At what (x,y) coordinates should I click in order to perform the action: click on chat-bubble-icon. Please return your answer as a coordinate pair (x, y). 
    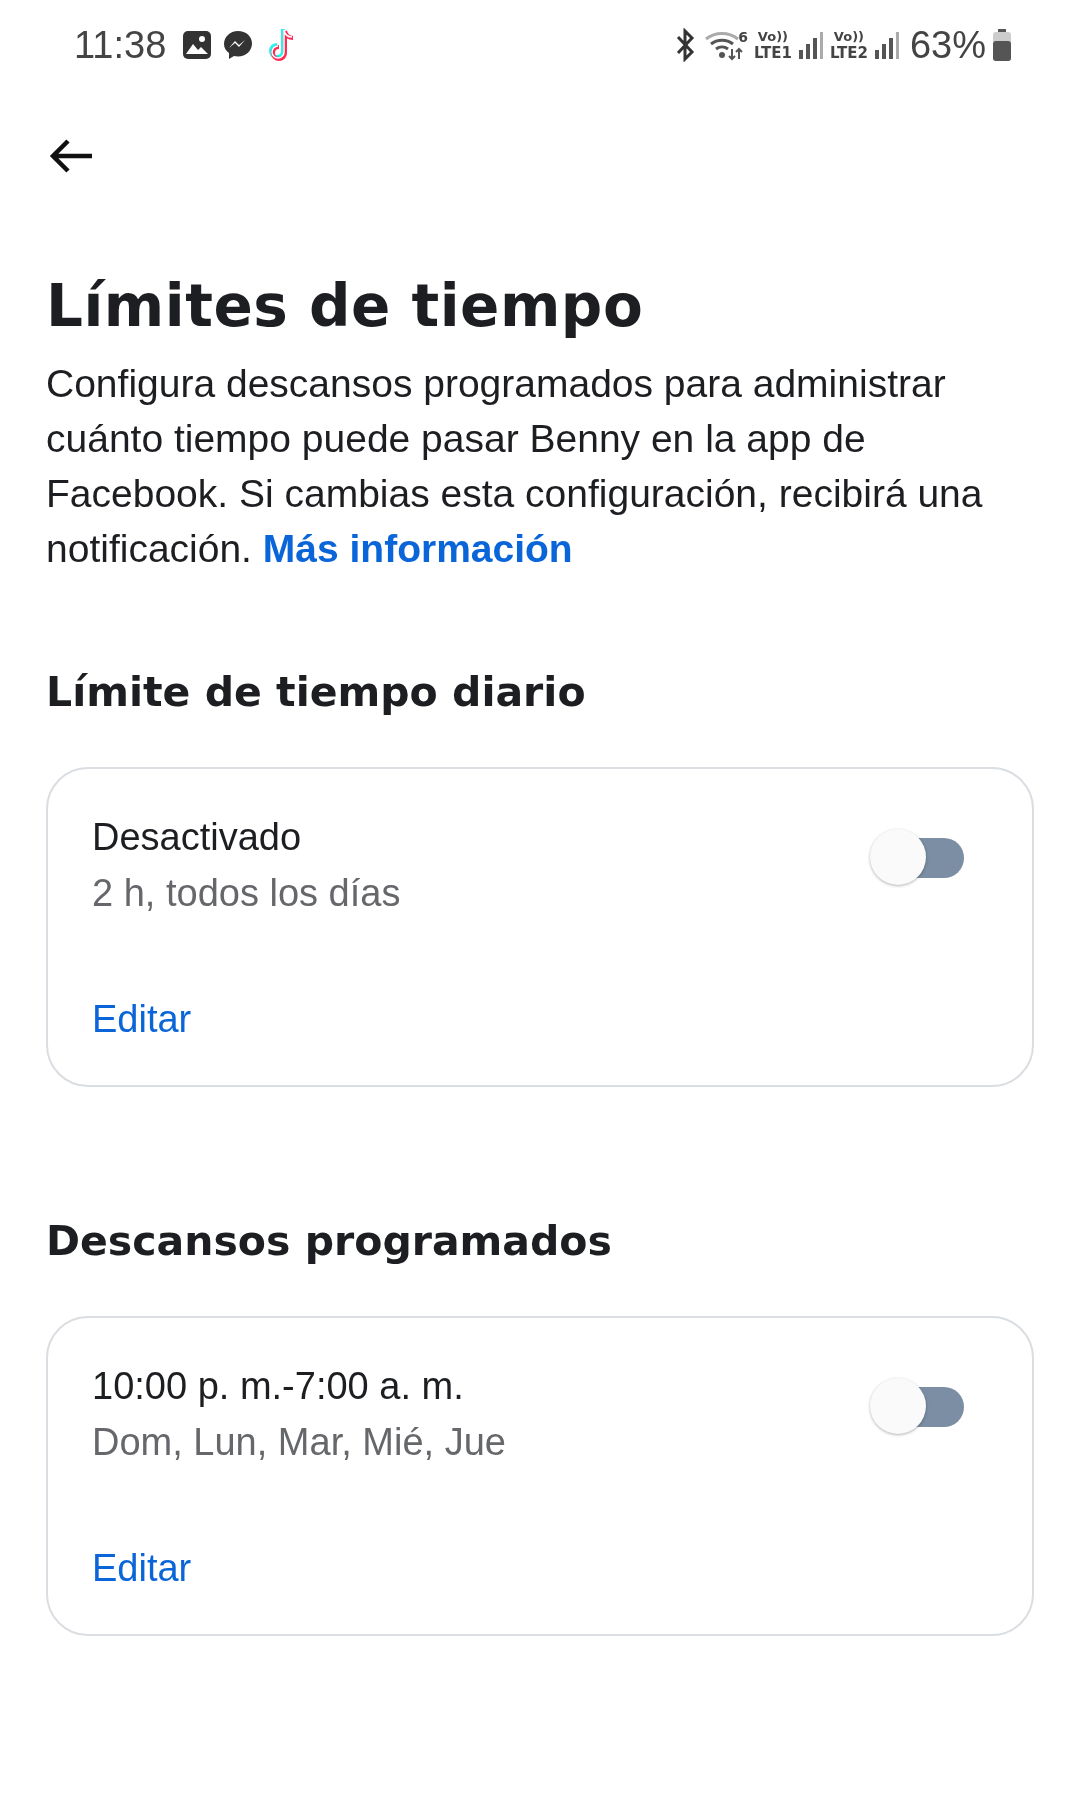
    Looking at the image, I should click on (238, 45).